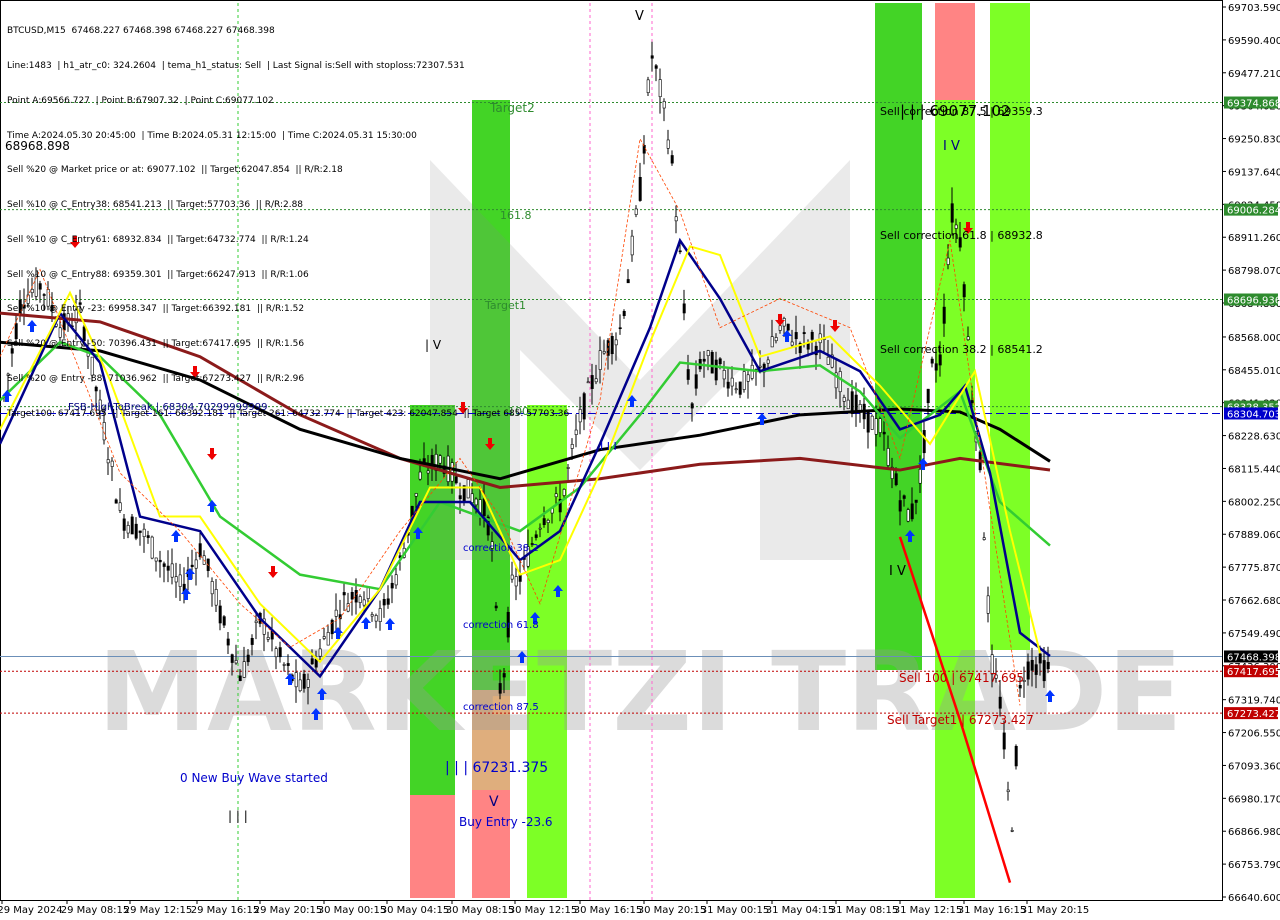 This screenshot has height=920, width=1280. Describe the element at coordinates (158, 910) in the screenshot. I see `x-tick-label: 29 May 12:15` at that location.